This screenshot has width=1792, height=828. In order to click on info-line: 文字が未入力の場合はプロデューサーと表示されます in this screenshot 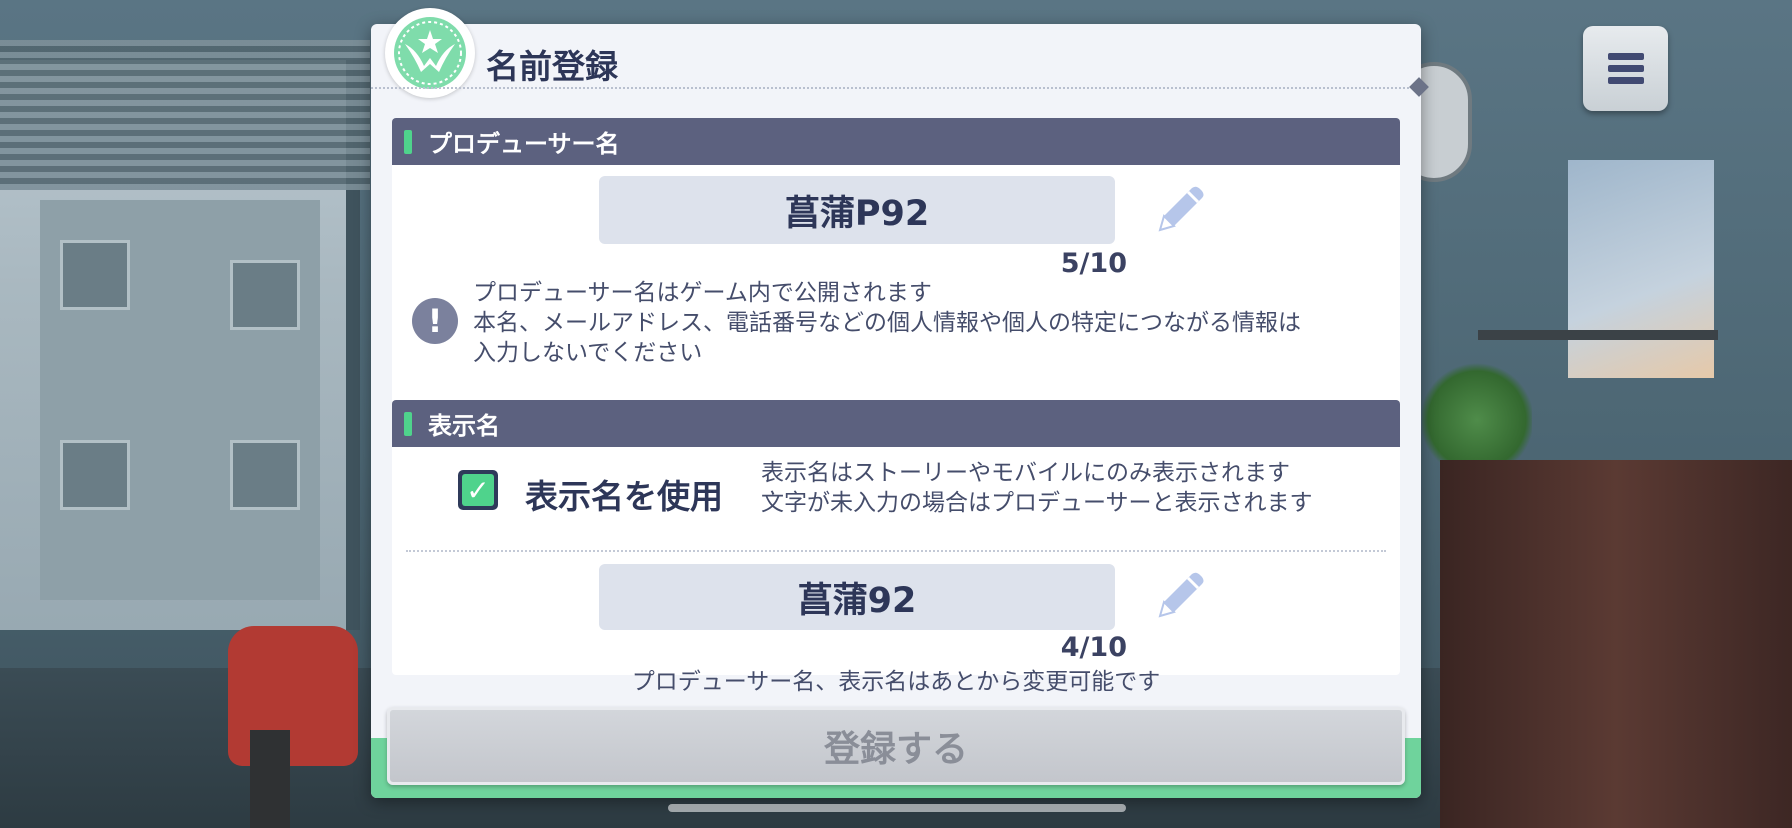, I will do `click(1037, 503)`.